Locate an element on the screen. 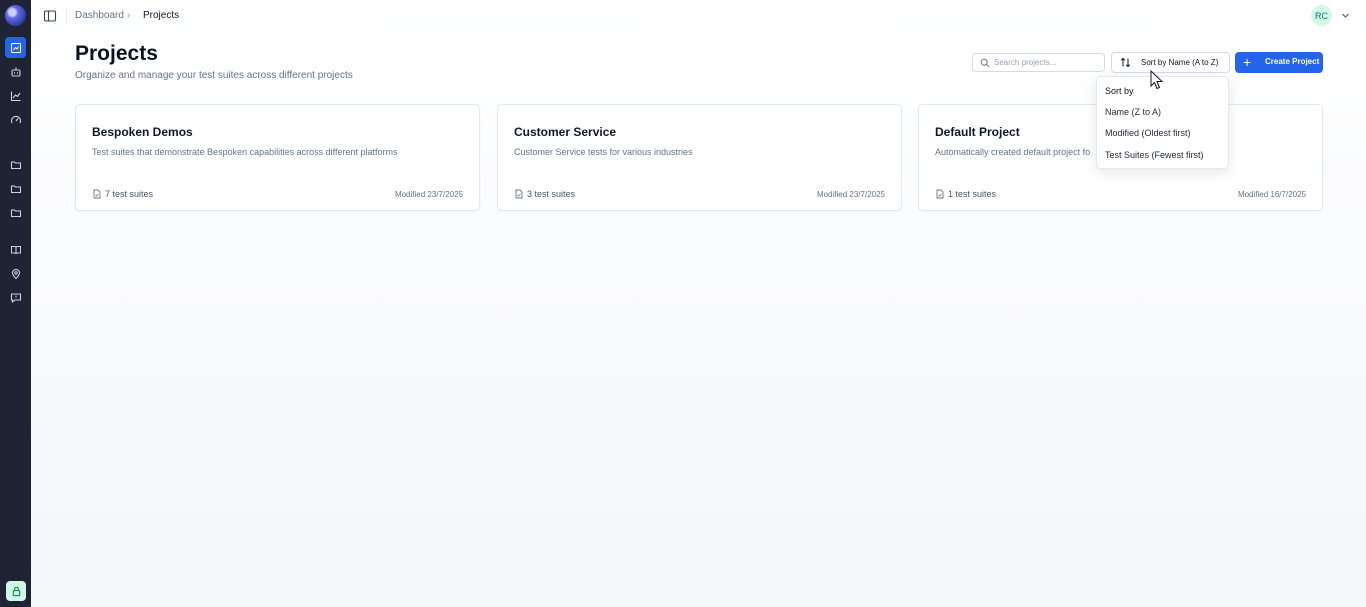  sidebar-item-bots is located at coordinates (15, 71).